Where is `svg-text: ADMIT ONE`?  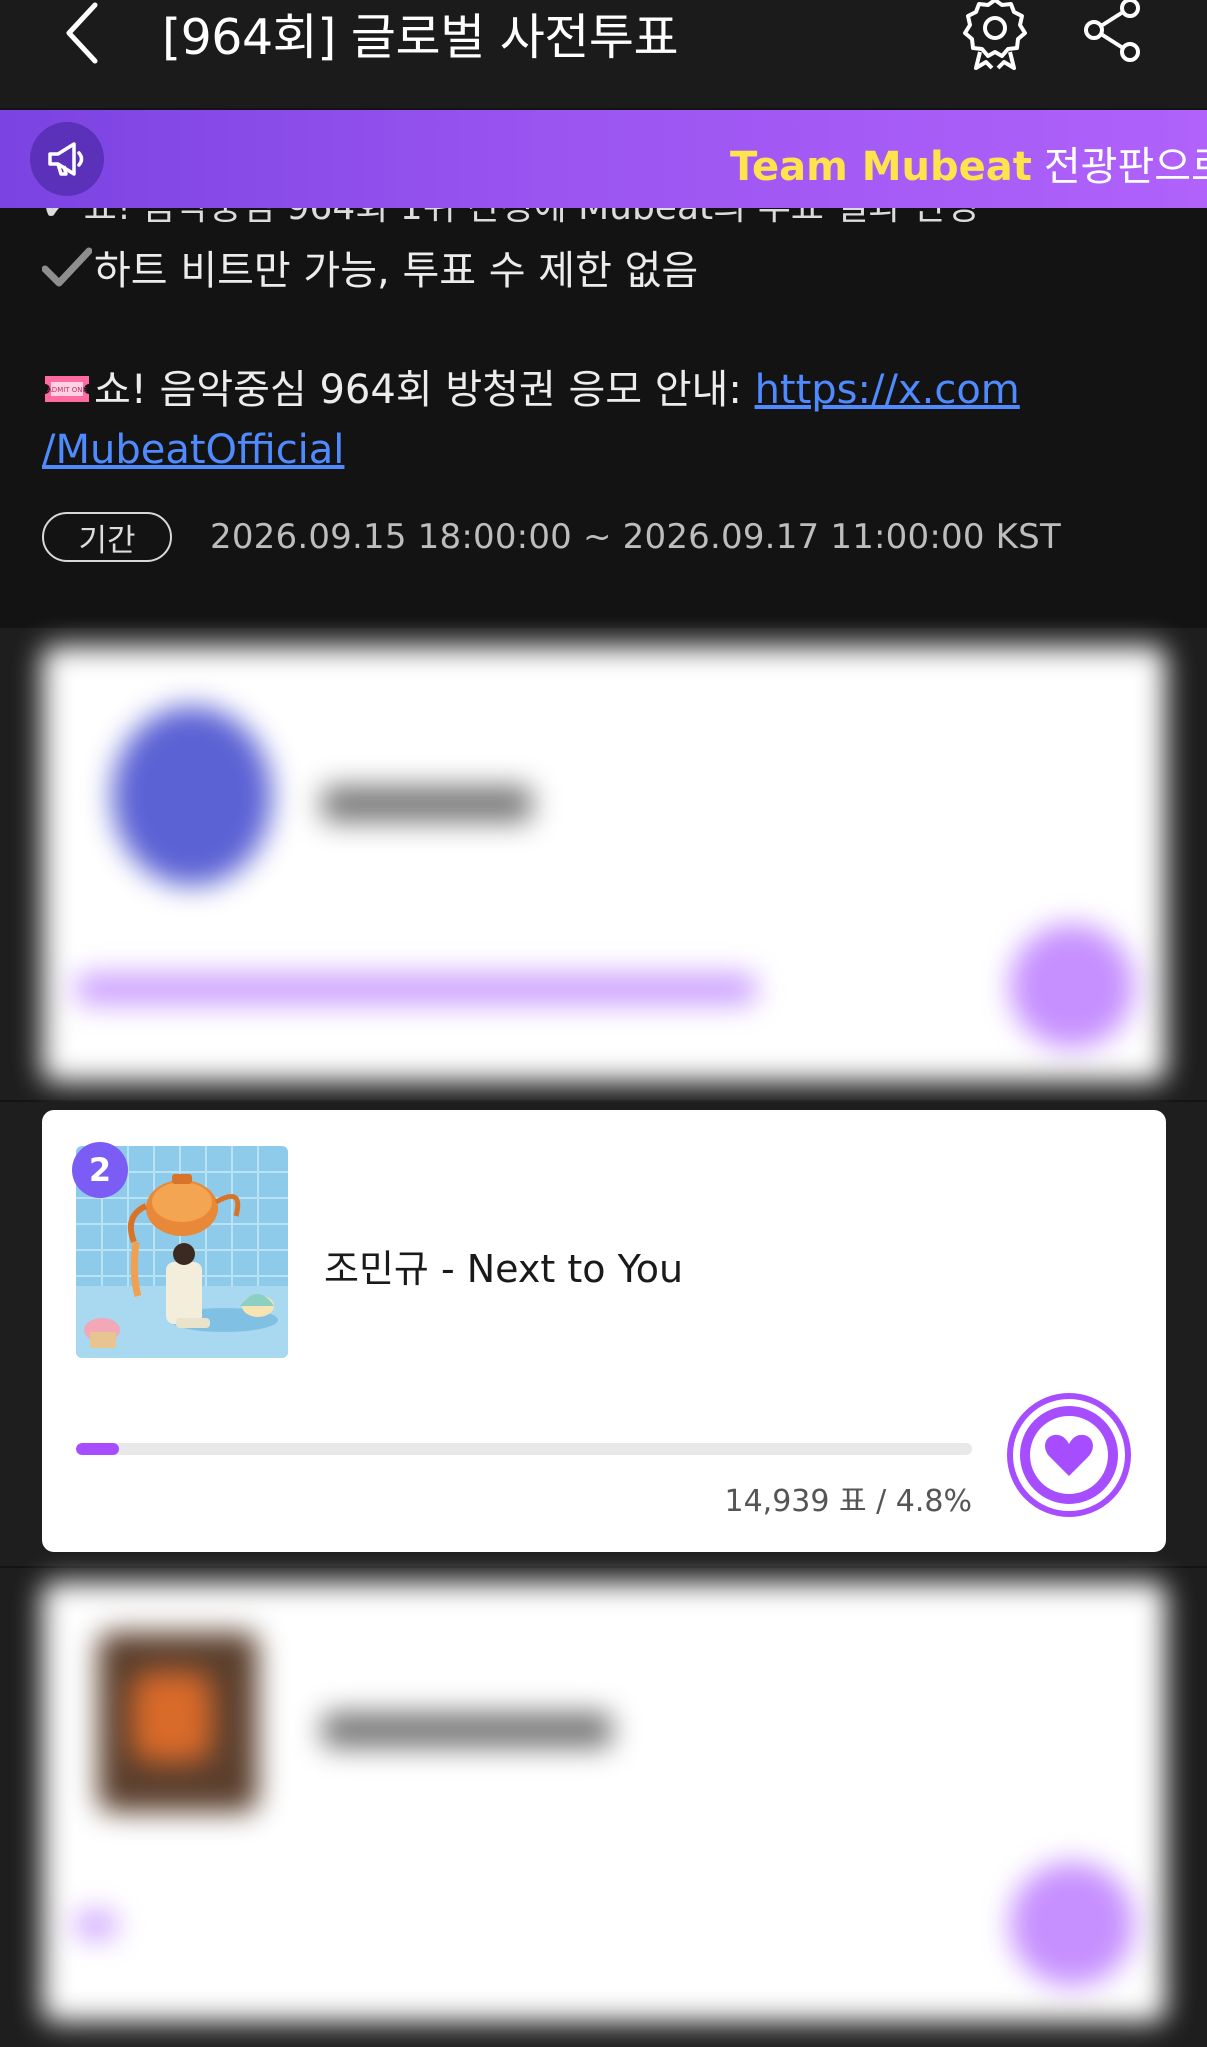 svg-text: ADMIT ONE is located at coordinates (67, 390).